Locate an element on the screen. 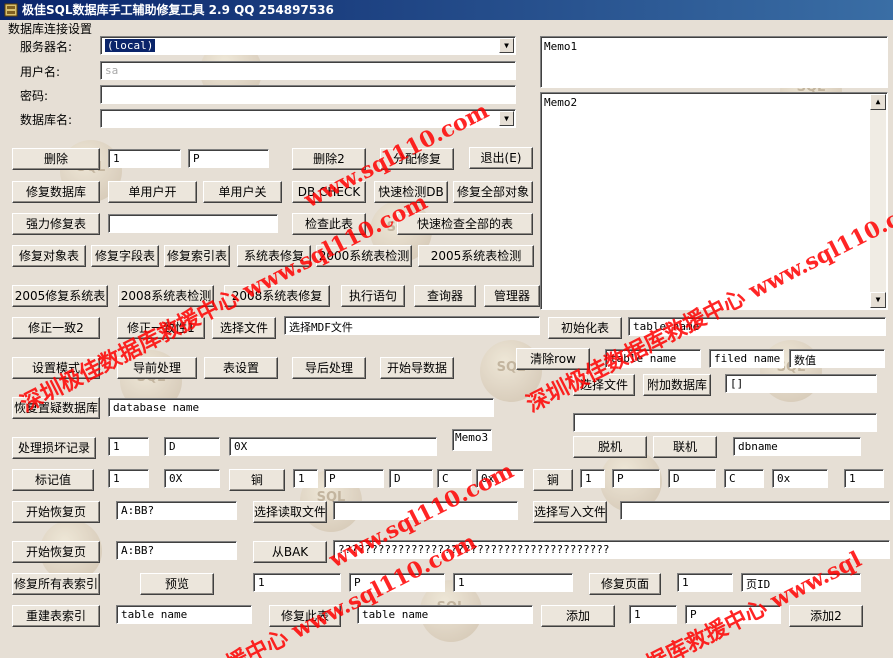 The width and height of the screenshot is (893, 658). lock-2-button: 锏 is located at coordinates (553, 480).